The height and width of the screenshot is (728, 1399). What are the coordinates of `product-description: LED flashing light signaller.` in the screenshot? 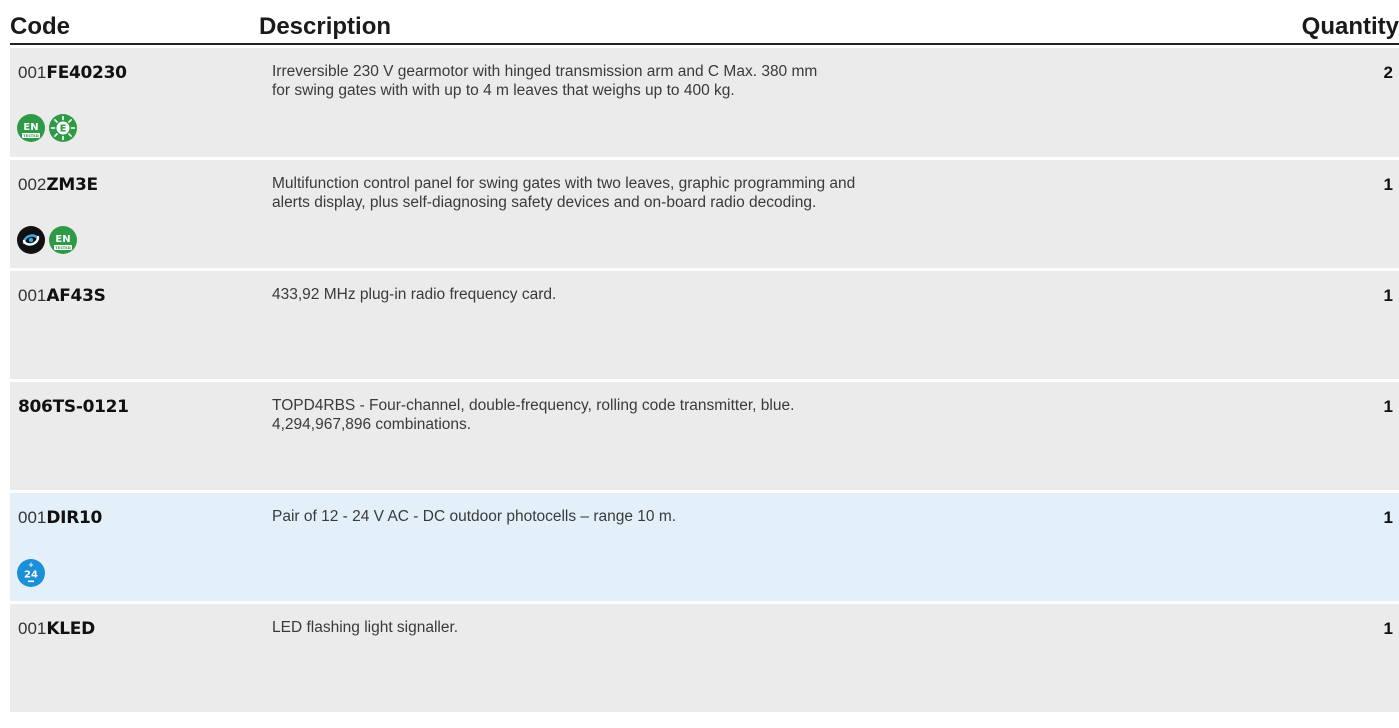 It's located at (702, 627).